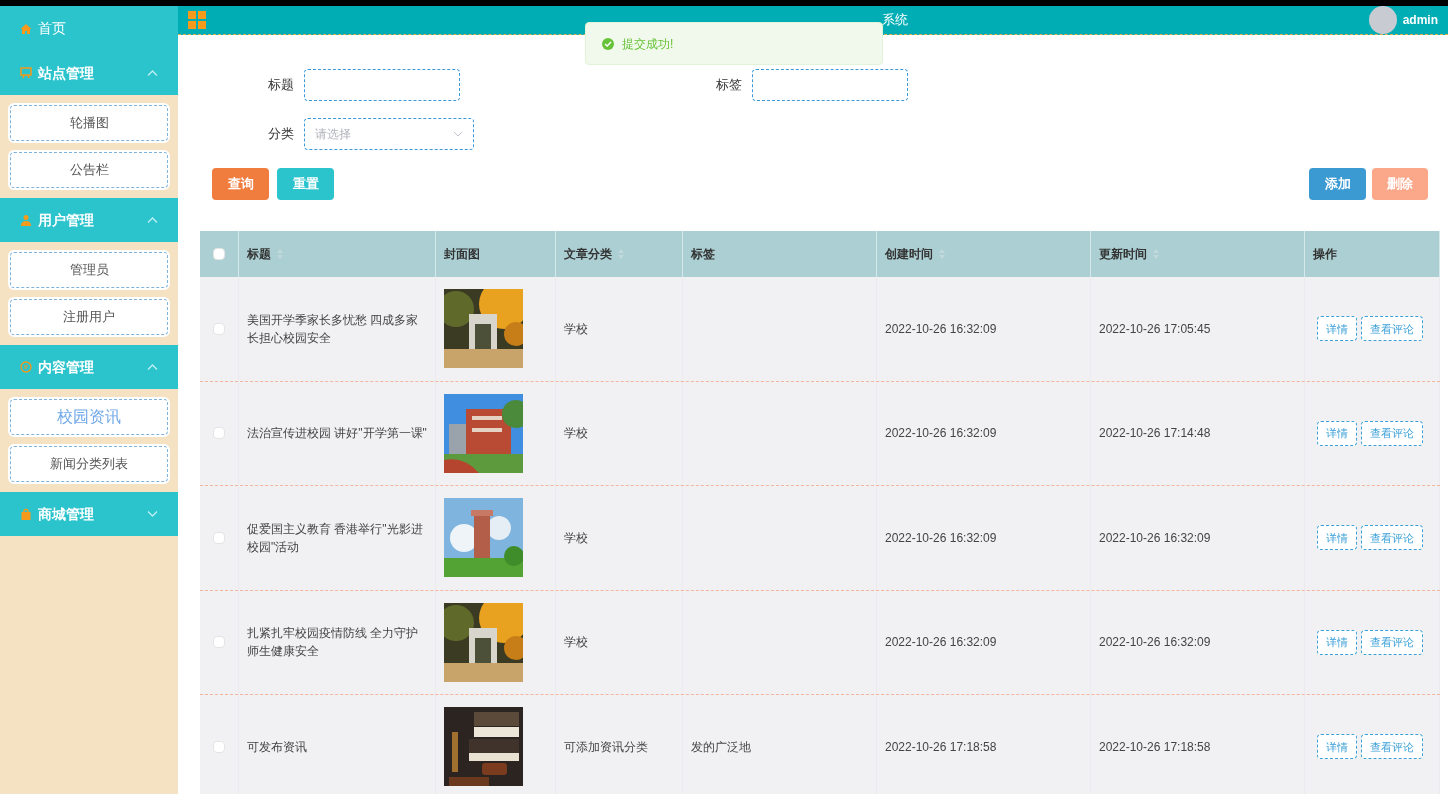  Describe the element at coordinates (337, 434) in the screenshot. I see `table-cell-text: 法治宣传进校园 讲好"开学第一课"` at that location.